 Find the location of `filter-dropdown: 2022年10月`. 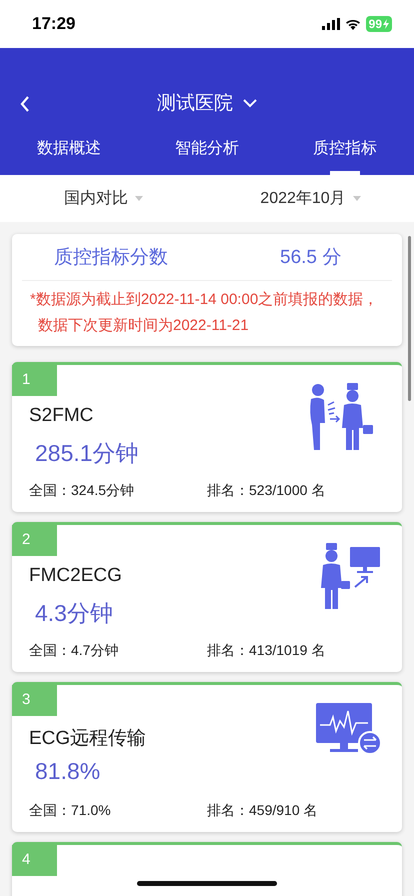

filter-dropdown: 2022年10月 is located at coordinates (310, 198).